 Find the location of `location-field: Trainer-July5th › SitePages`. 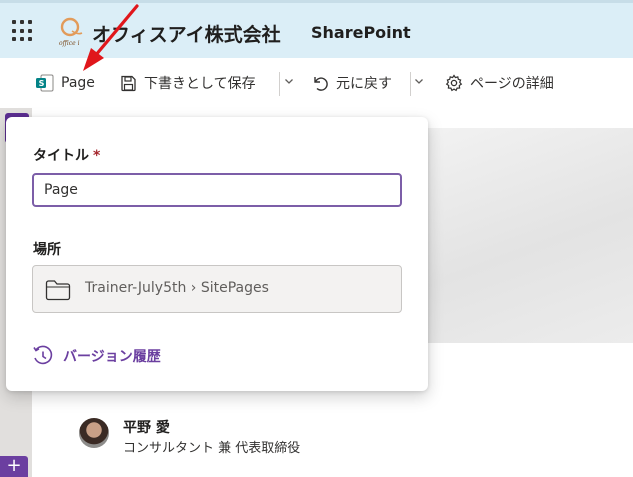

location-field: Trainer-July5th › SitePages is located at coordinates (217, 289).